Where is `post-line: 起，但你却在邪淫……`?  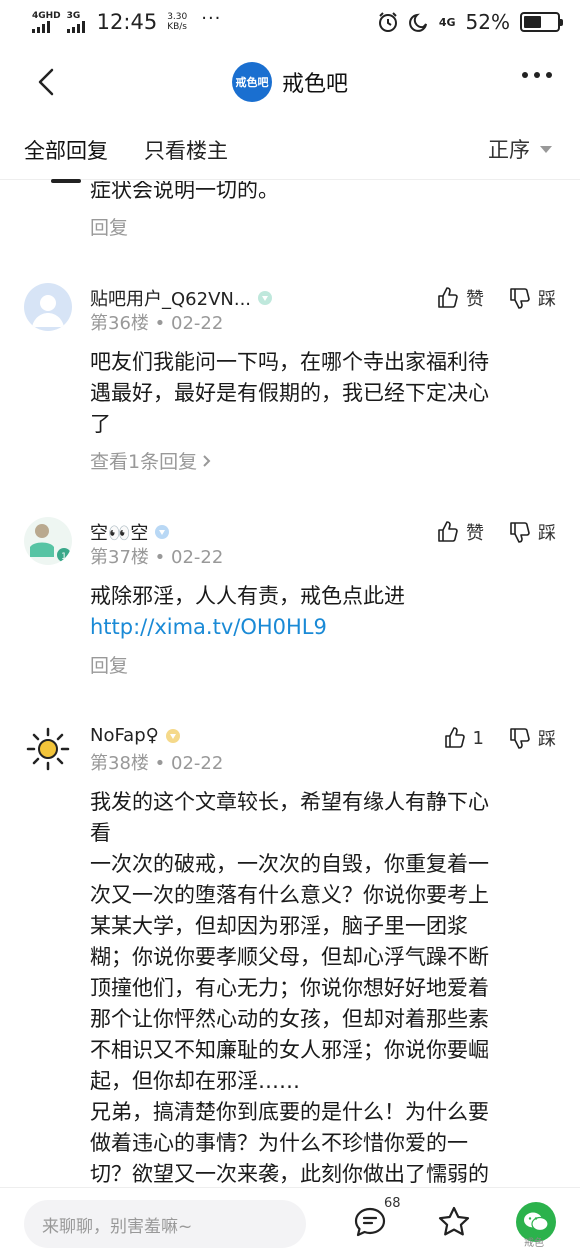 post-line: 起，但你却在邪淫…… is located at coordinates (195, 1081).